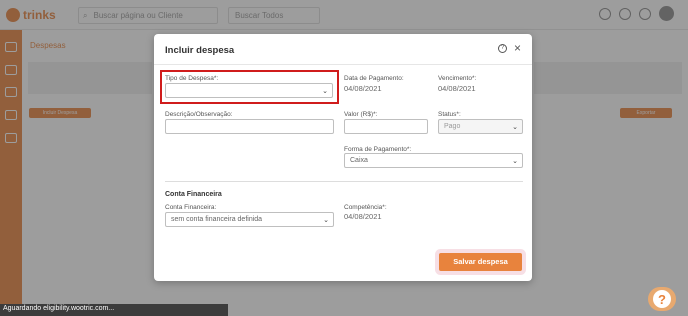 The height and width of the screenshot is (316, 688). I want to click on descricao-label: Descrição/Observação:, so click(199, 114).